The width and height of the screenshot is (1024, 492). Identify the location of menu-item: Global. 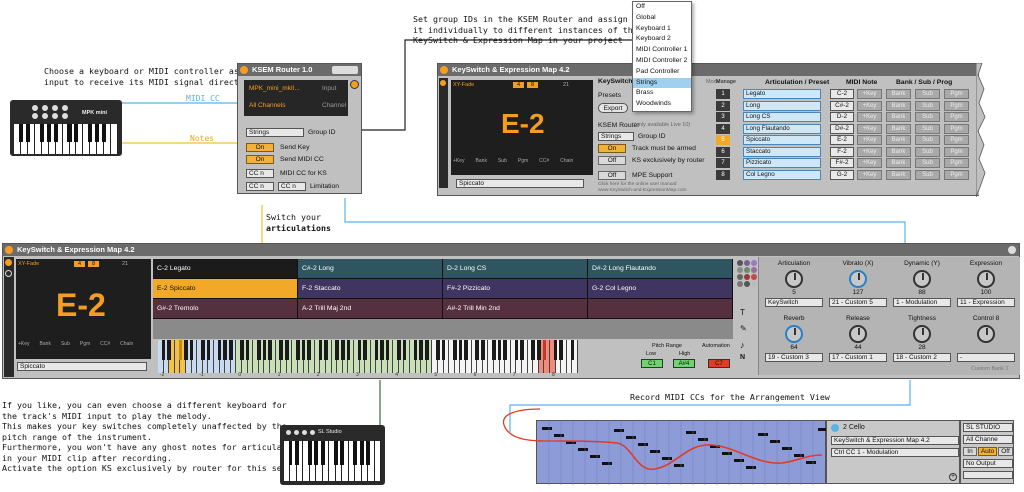
(662, 18).